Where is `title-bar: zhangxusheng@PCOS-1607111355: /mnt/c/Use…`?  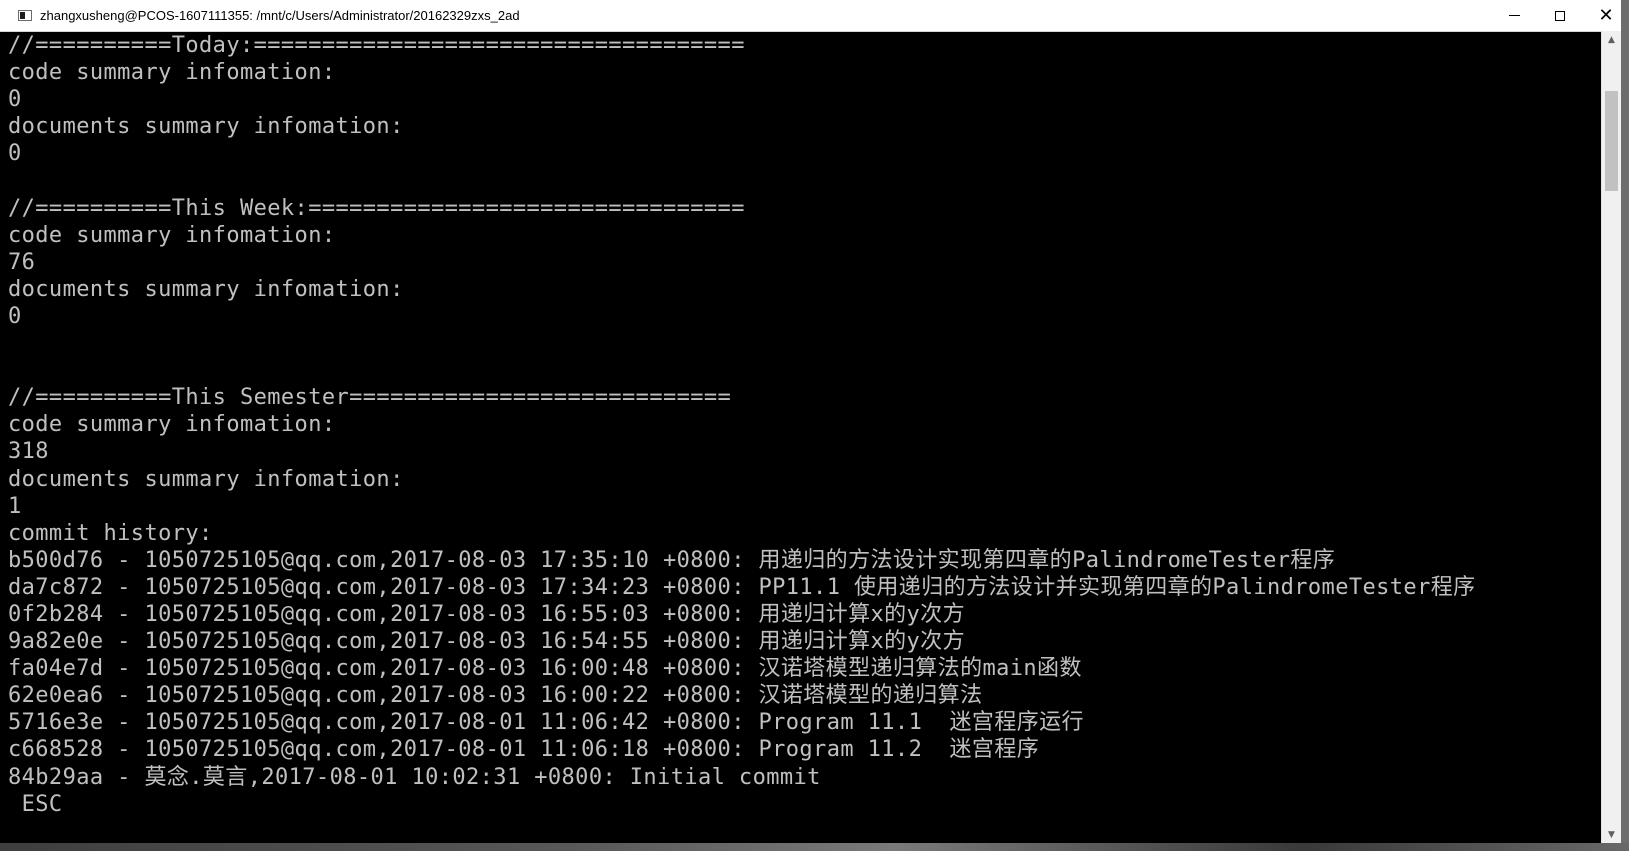
title-bar: zhangxusheng@PCOS-1607111355: /mnt/c/Use… is located at coordinates (814, 16).